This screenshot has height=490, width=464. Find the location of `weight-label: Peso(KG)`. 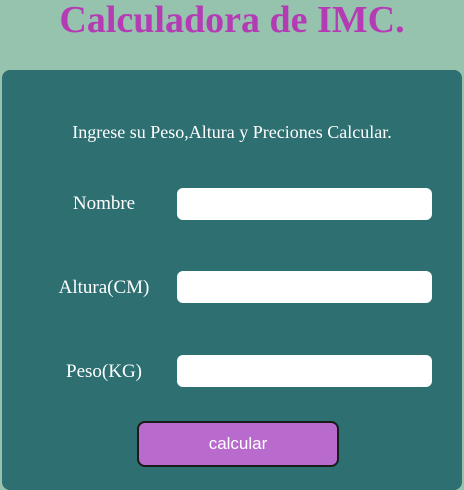

weight-label: Peso(KG) is located at coordinates (104, 371).